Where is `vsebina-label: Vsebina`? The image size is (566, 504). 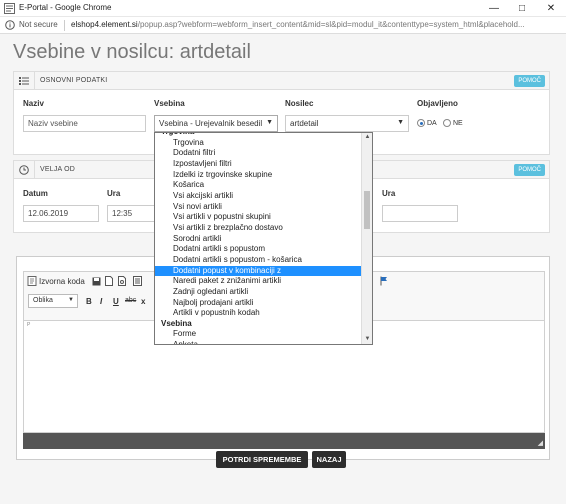
vsebina-label: Vsebina is located at coordinates (169, 103).